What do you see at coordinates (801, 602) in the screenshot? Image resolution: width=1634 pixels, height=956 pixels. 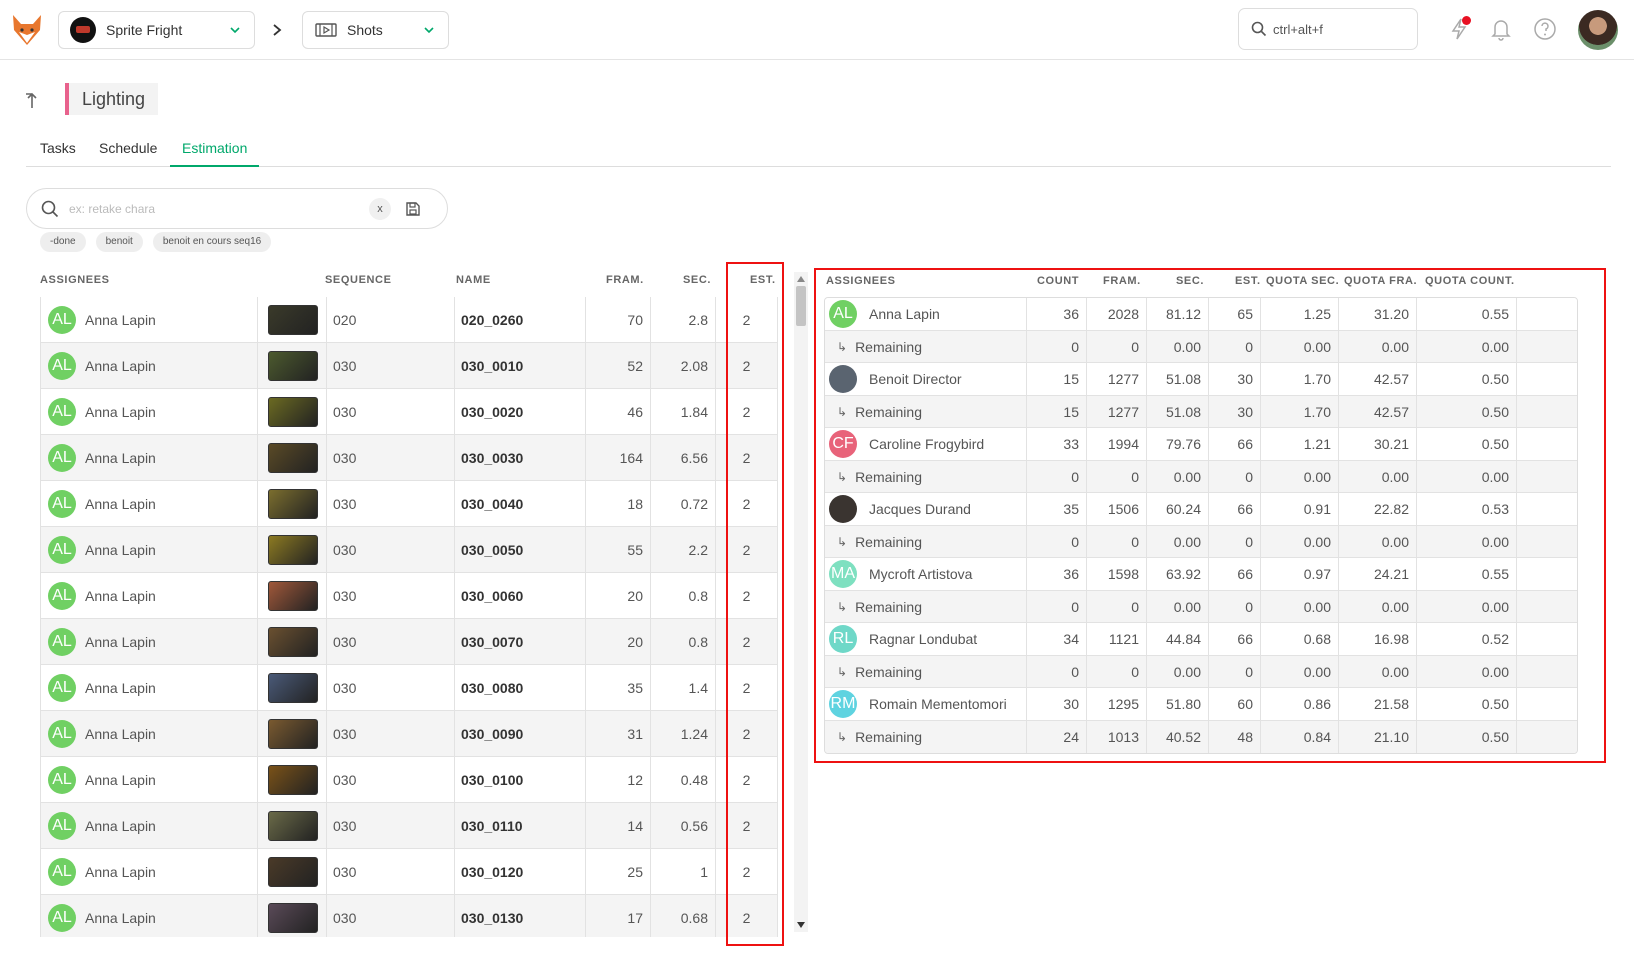 I see `table-scrollbar` at bounding box center [801, 602].